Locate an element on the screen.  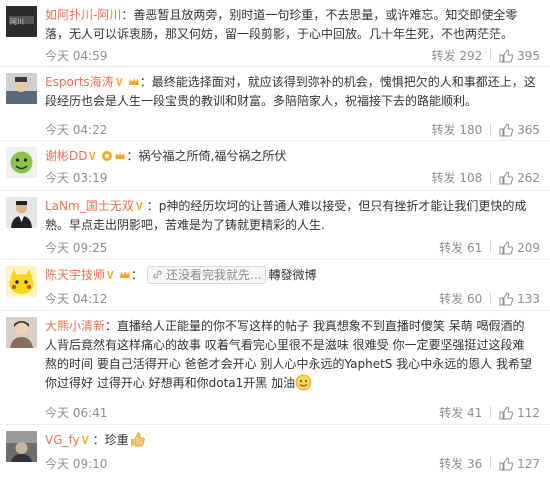
like-count: 262 is located at coordinates (528, 178).